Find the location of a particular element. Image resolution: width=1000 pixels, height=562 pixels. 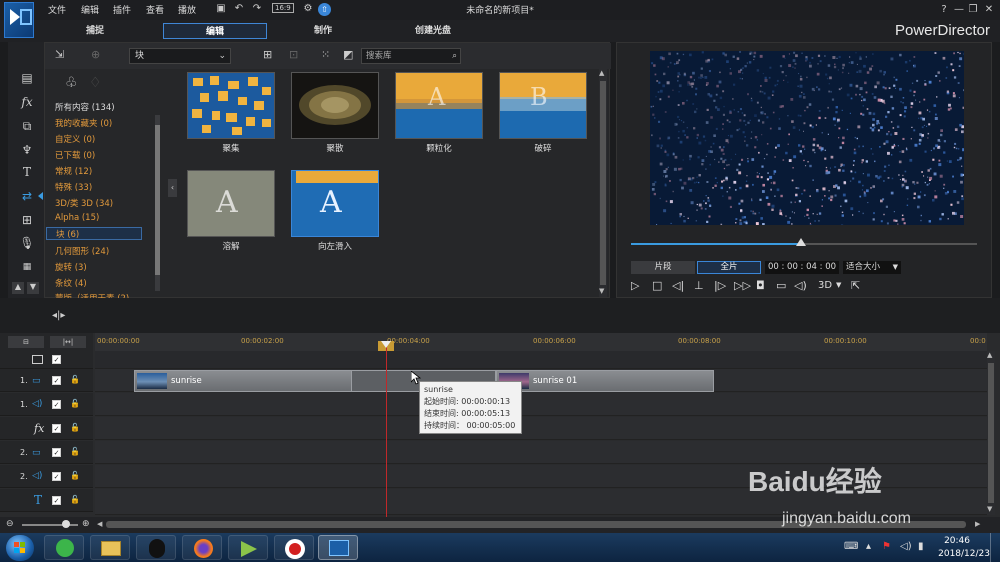

collapse-panel-icon: ‹ is located at coordinates (172, 188).